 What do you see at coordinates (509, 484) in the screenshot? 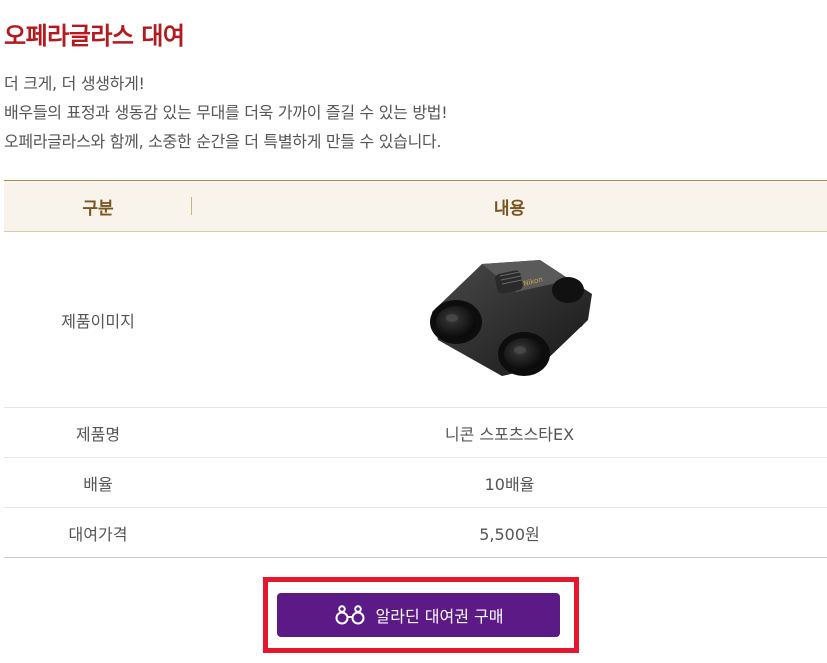
I see `row-value-magnification: 10배율` at bounding box center [509, 484].